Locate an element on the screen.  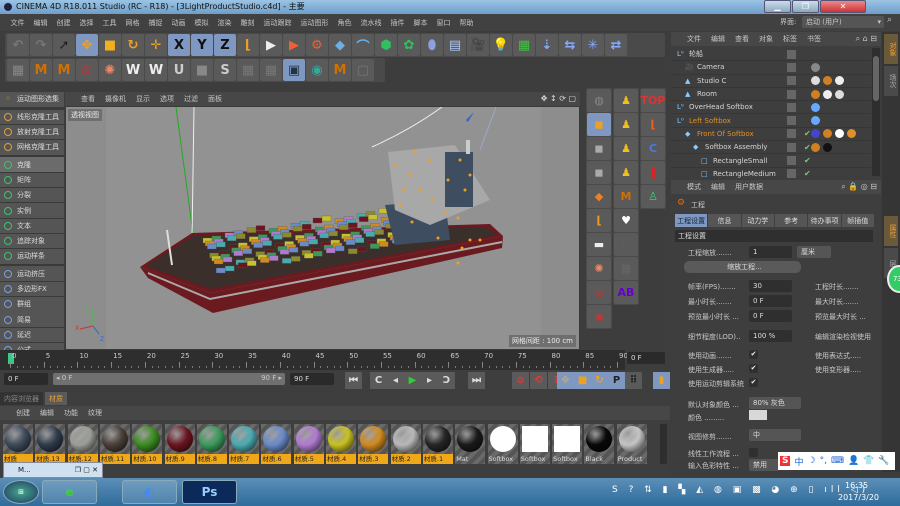
object-row: □ RectangleMedium ✔ is located at coordinates (771, 174).